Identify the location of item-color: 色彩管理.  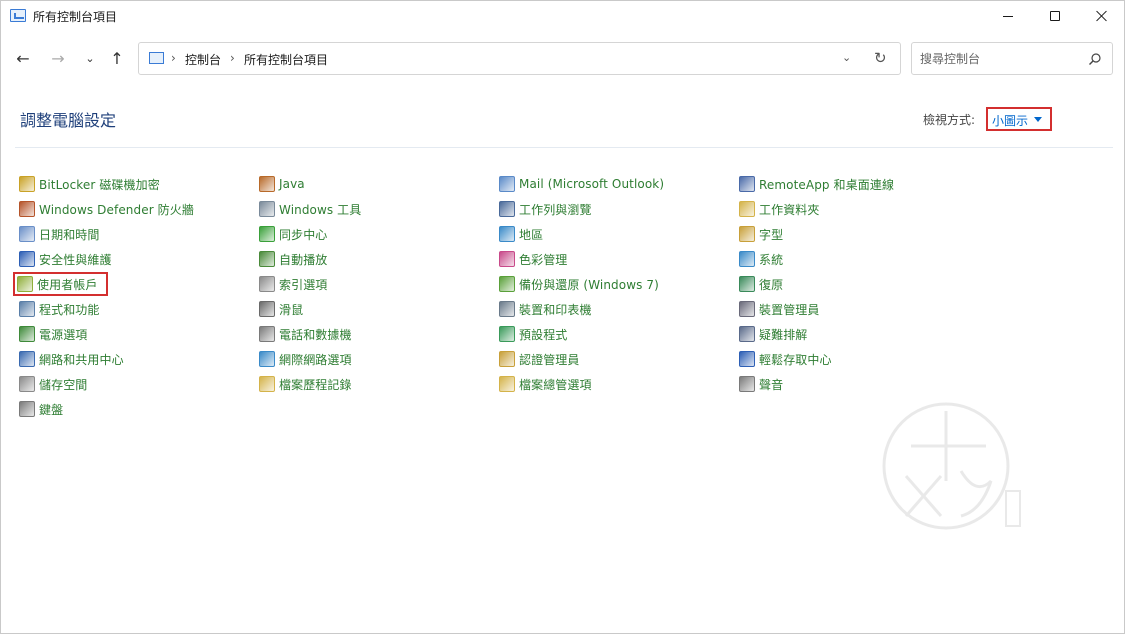
(533, 259).